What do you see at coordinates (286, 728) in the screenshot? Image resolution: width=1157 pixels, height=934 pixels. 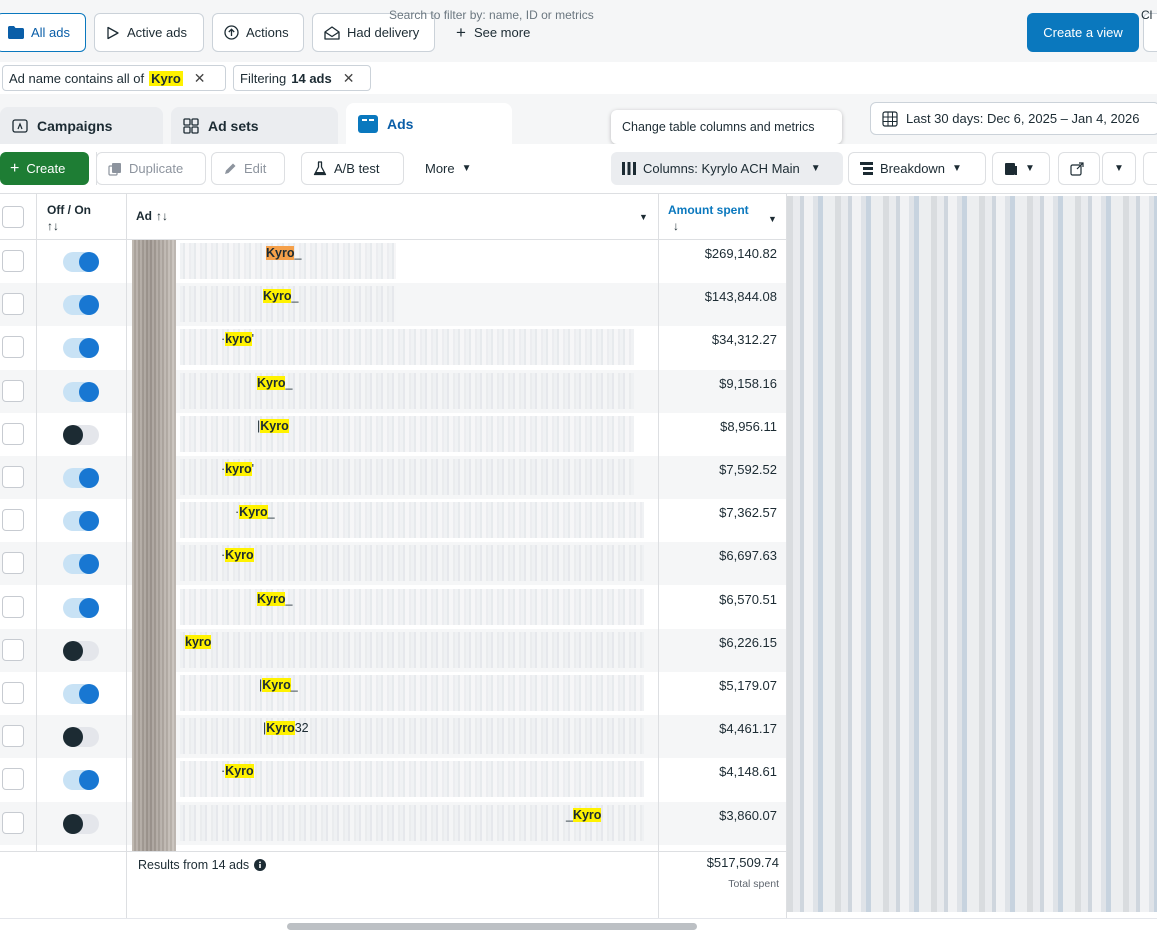 I see `ad-name-link: |Kyro32` at bounding box center [286, 728].